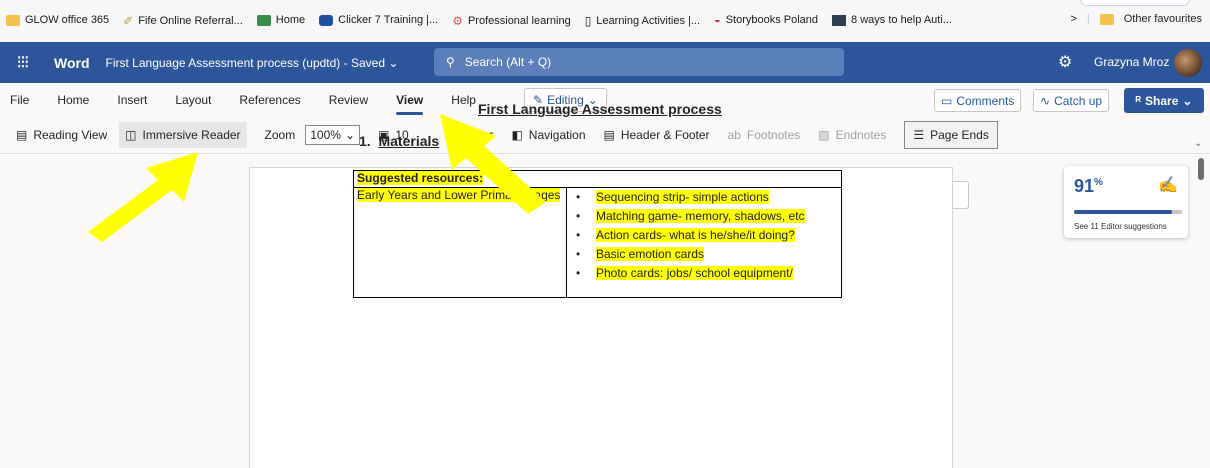 The height and width of the screenshot is (468, 1210). What do you see at coordinates (280, 134) in the screenshot?
I see `zoom-label: Zoom` at bounding box center [280, 134].